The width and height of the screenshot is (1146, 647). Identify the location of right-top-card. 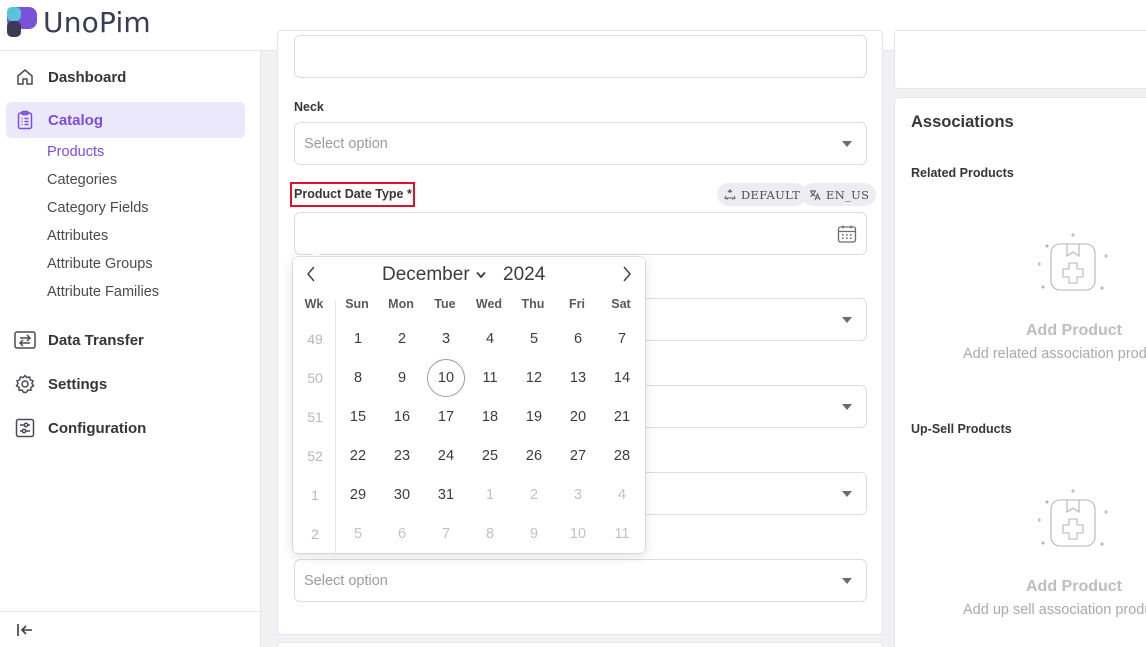
(1020, 59).